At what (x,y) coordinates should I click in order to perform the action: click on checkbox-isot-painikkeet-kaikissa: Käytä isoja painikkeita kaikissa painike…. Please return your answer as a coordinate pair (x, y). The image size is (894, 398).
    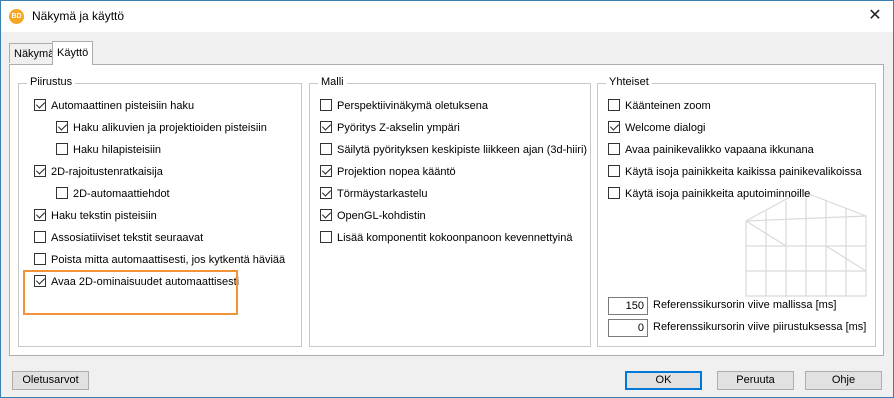
    Looking at the image, I should click on (735, 173).